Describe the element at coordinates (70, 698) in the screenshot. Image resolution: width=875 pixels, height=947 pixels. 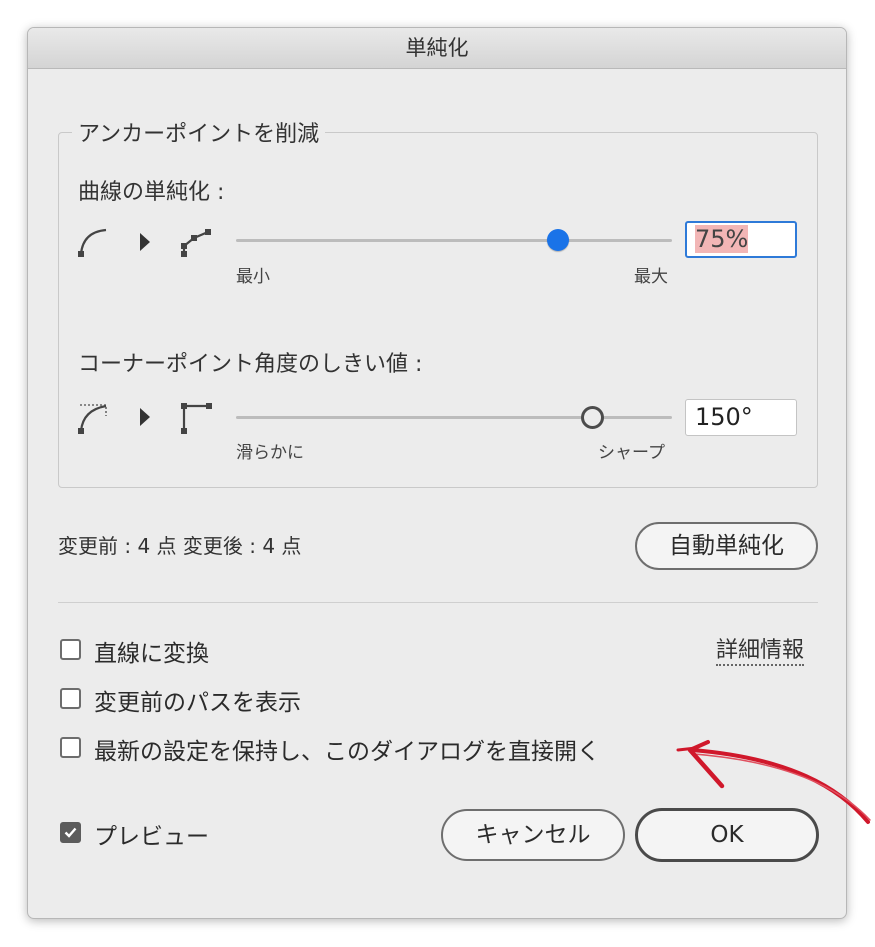
I see `show-original-checkbox` at that location.